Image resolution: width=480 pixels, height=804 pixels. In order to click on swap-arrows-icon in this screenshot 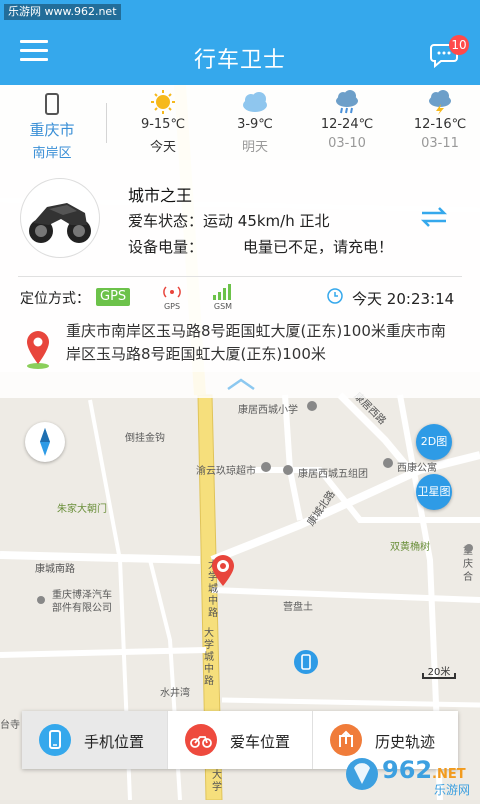, I will do `click(434, 217)`.